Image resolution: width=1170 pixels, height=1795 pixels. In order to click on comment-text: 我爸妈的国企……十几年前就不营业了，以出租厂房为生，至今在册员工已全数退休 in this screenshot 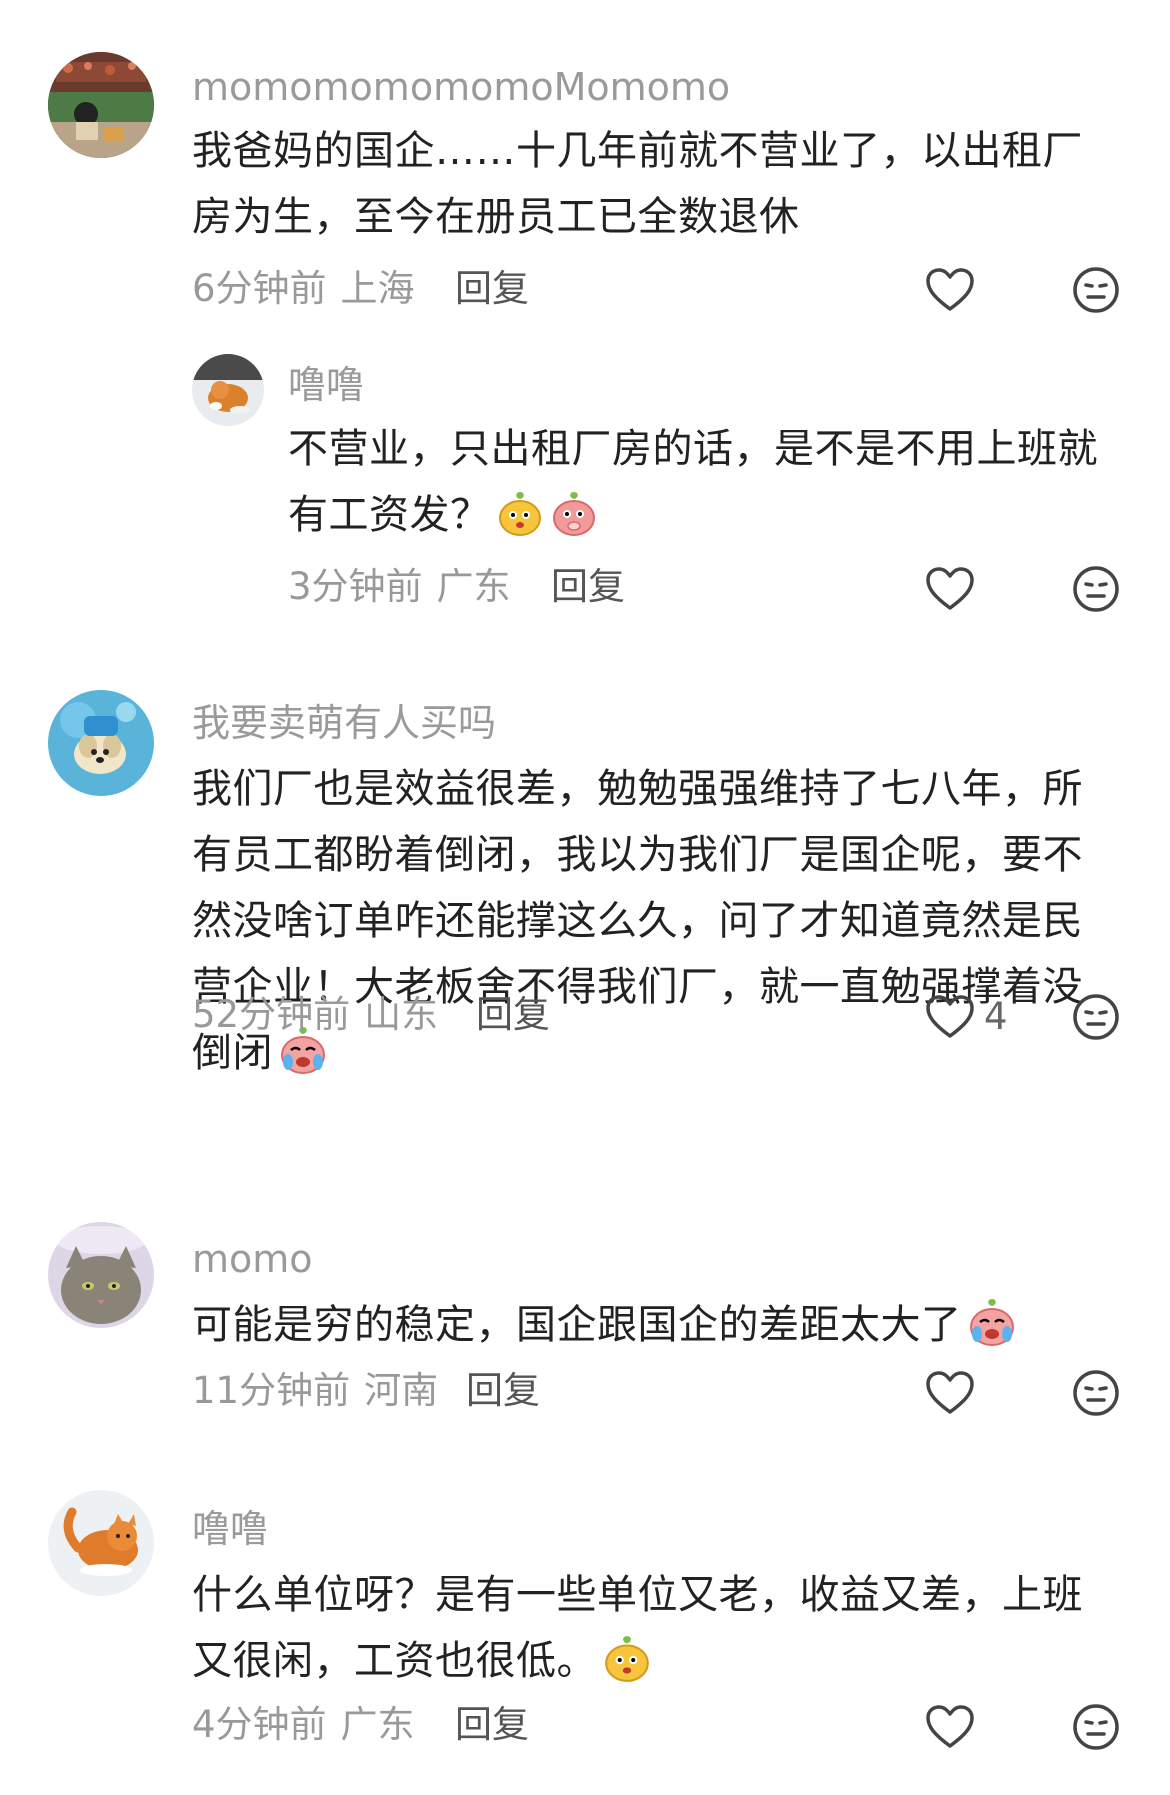, I will do `click(652, 184)`.